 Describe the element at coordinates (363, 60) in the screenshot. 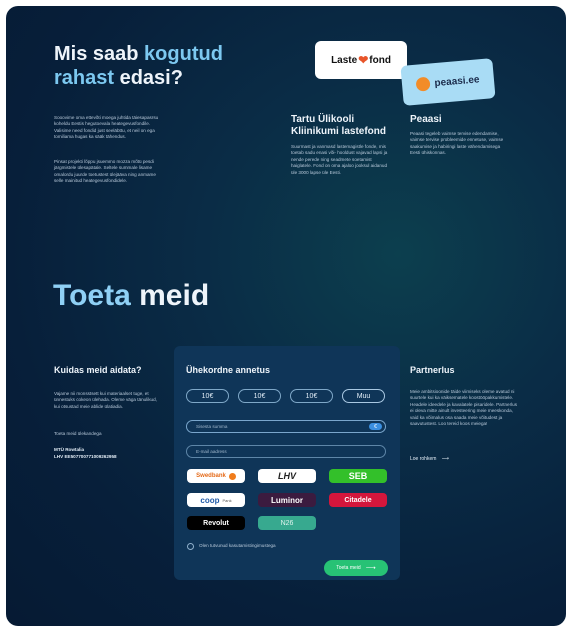

I see `heart-icon: ❤` at that location.